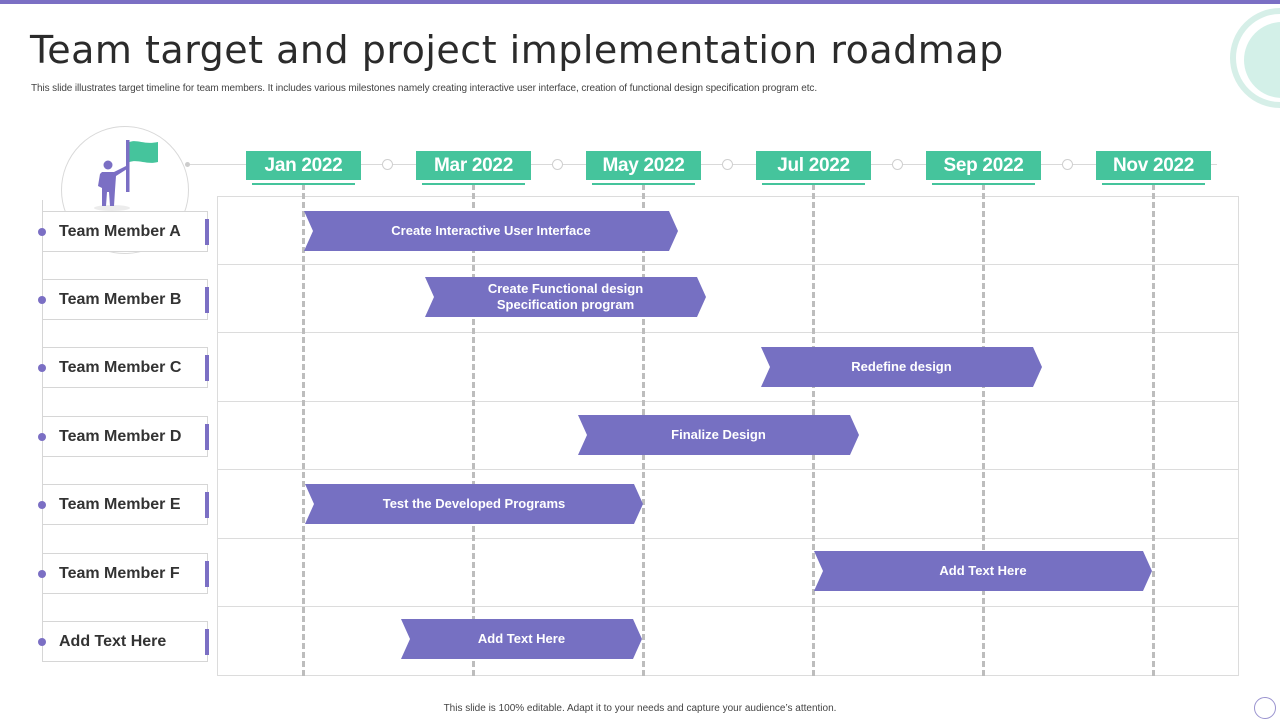  Describe the element at coordinates (643, 165) in the screenshot. I see `month-label-may: May 2022` at that location.